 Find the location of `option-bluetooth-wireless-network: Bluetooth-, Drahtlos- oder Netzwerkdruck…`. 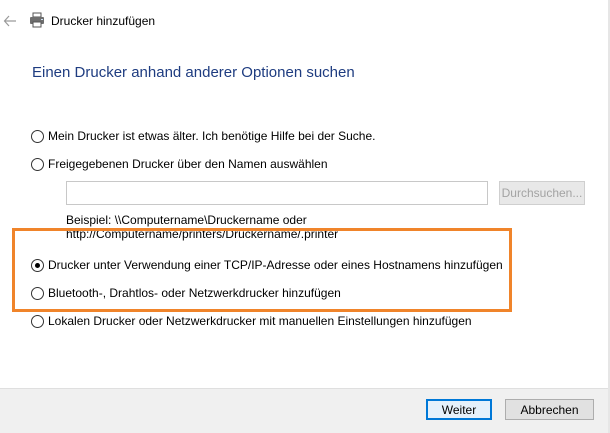

option-bluetooth-wireless-network: Bluetooth-, Drahtlos- oder Netzwerkdruck… is located at coordinates (186, 293).